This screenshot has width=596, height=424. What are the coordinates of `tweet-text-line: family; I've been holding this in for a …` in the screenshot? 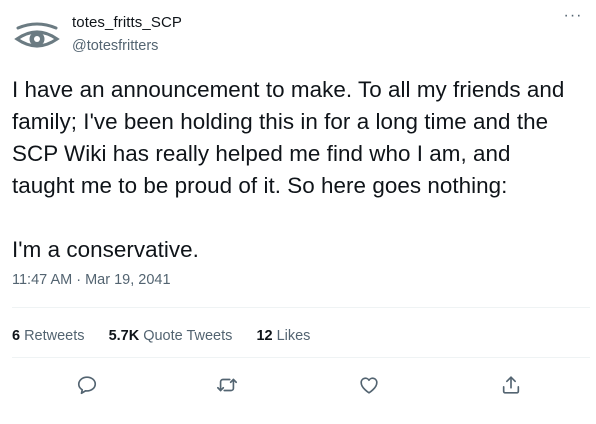 It's located at (280, 121).